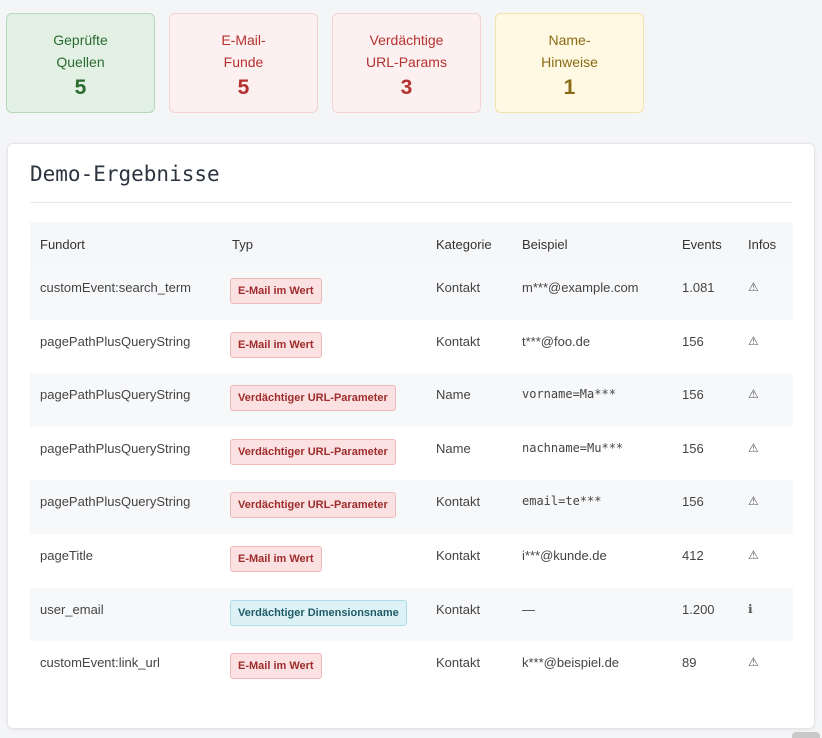  I want to click on stat-label: Verdächtige URL-Params, so click(406, 51).